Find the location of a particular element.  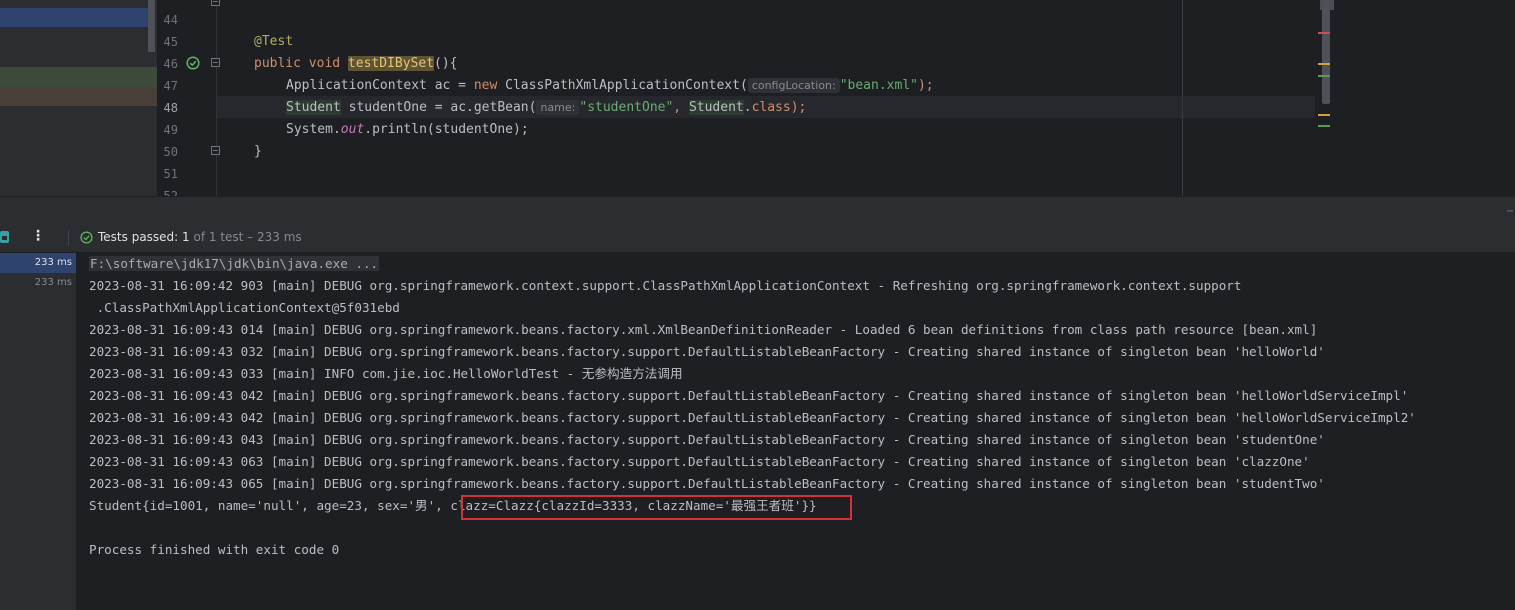

more-options-icon: ⋯ is located at coordinates (1511, 211).